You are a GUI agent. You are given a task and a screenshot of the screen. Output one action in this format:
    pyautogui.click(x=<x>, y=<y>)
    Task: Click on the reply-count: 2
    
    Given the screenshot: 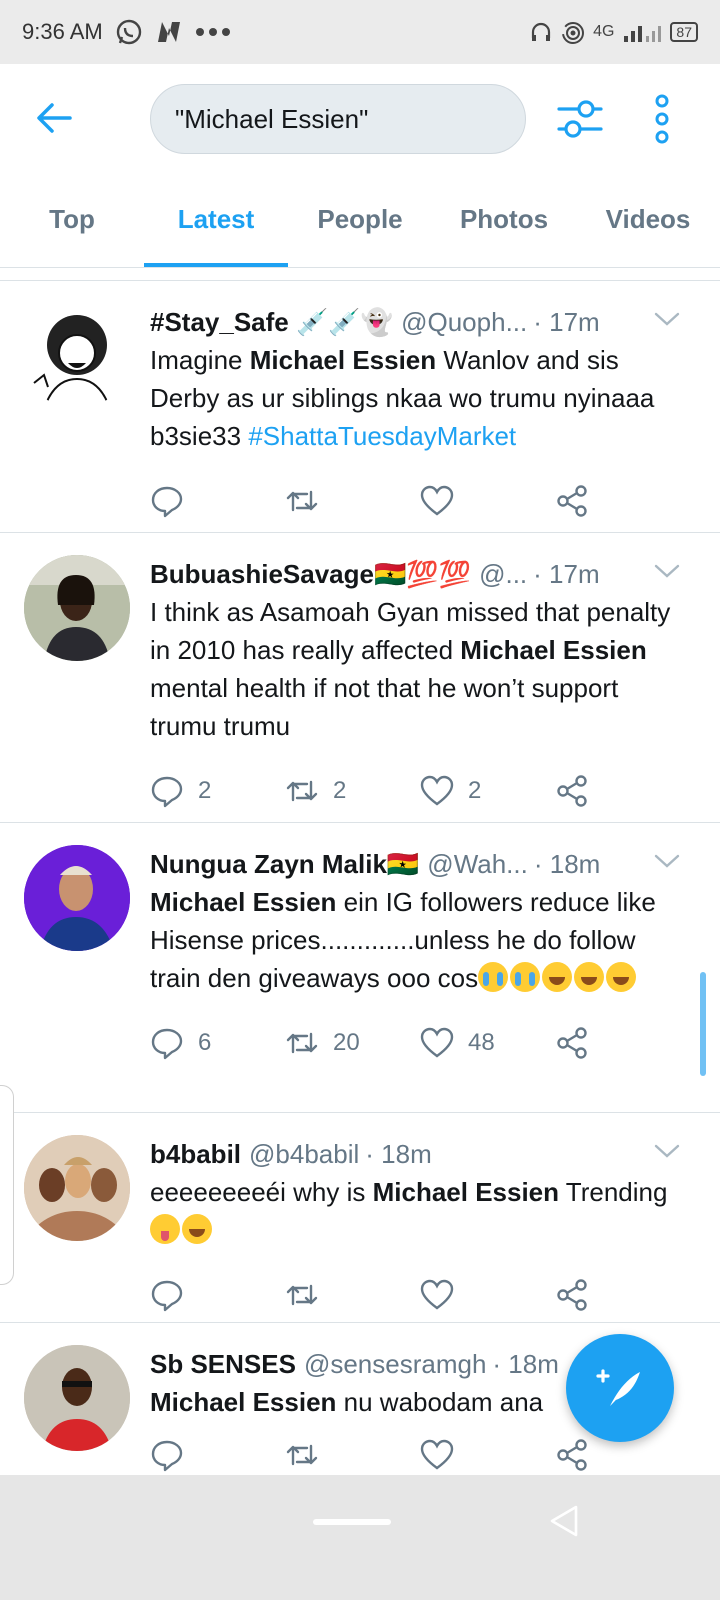 What is the action you would take?
    pyautogui.click(x=205, y=790)
    